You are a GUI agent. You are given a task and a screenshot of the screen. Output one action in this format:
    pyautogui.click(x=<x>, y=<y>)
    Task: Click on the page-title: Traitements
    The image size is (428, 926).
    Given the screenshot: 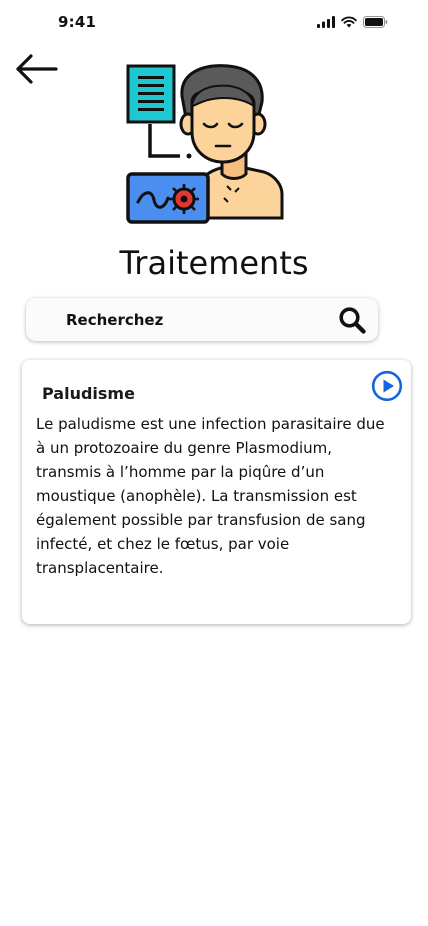 What is the action you would take?
    pyautogui.click(x=214, y=263)
    